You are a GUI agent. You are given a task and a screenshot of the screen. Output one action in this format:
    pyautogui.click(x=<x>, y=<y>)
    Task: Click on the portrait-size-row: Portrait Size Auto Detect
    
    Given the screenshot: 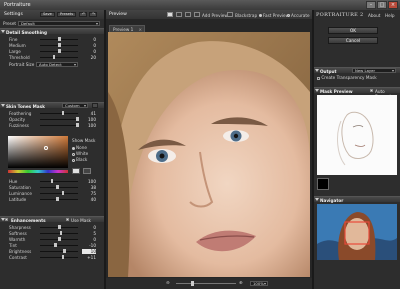 What is the action you would take?
    pyautogui.click(x=52, y=64)
    